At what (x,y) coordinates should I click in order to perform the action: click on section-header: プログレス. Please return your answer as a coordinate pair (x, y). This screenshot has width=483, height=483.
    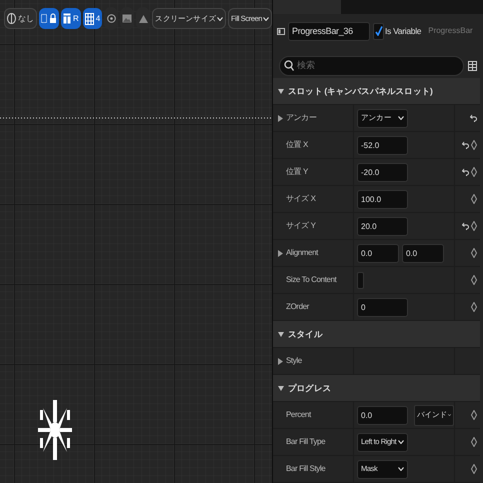
    Looking at the image, I should click on (376, 388).